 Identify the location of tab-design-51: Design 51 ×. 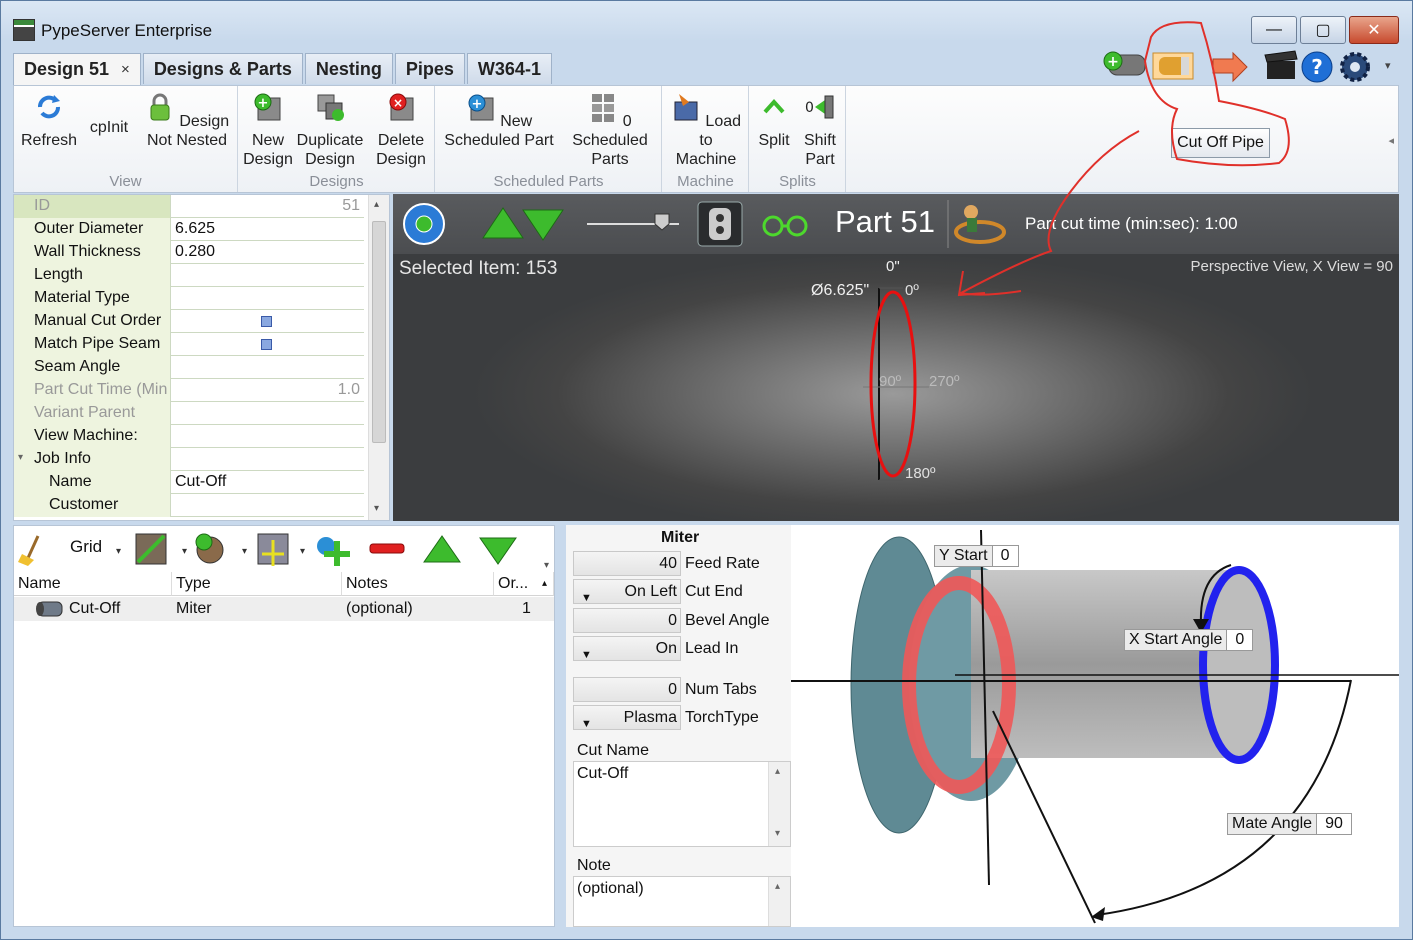
(77, 69).